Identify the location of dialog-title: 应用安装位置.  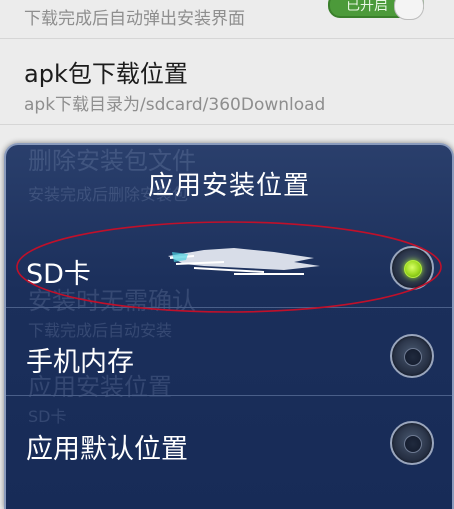
(228, 186).